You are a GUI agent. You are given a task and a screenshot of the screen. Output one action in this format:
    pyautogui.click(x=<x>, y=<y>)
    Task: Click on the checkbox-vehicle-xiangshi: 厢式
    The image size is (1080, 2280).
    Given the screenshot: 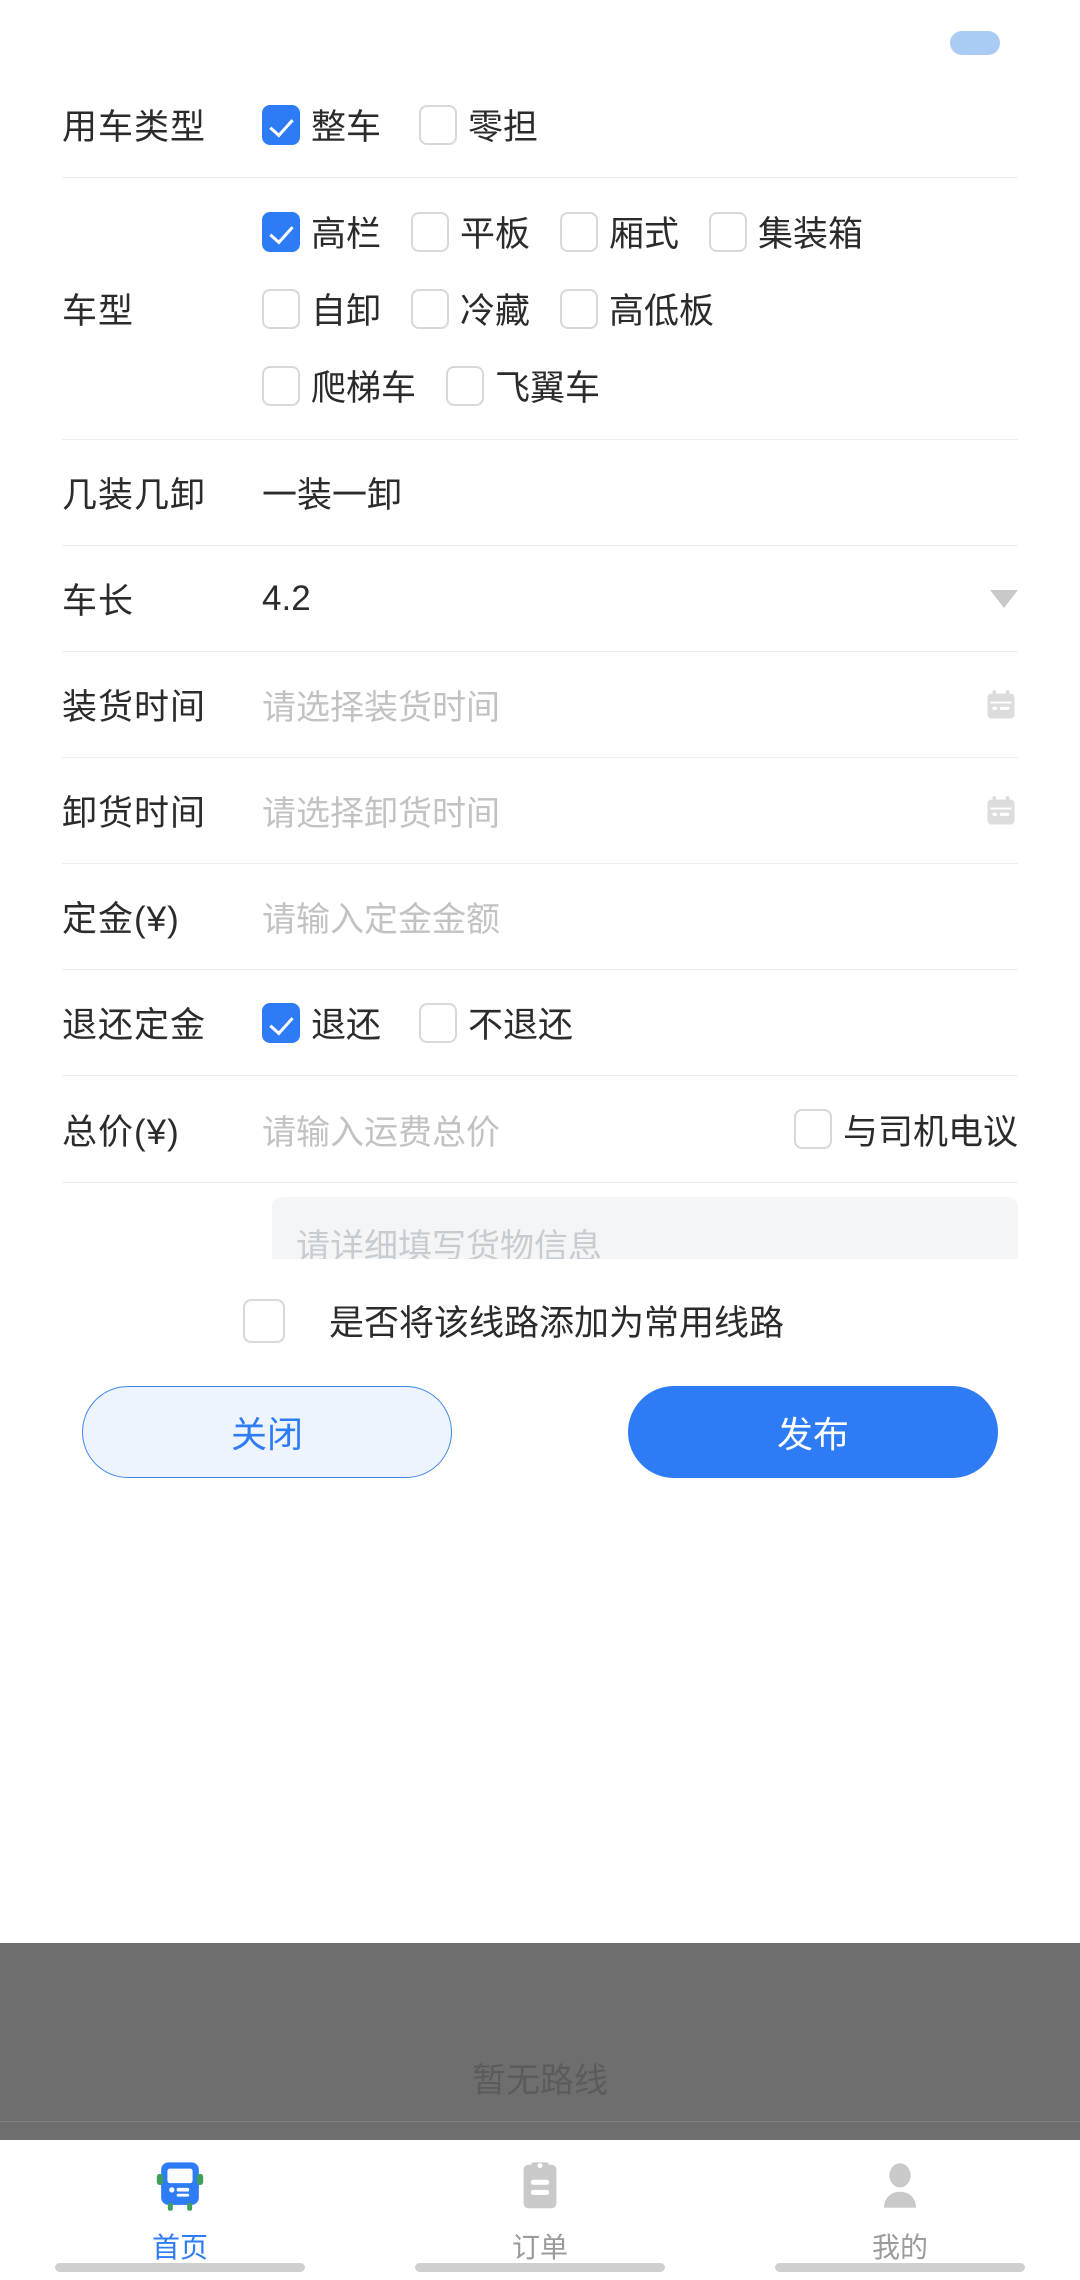 What is the action you would take?
    pyautogui.click(x=619, y=231)
    